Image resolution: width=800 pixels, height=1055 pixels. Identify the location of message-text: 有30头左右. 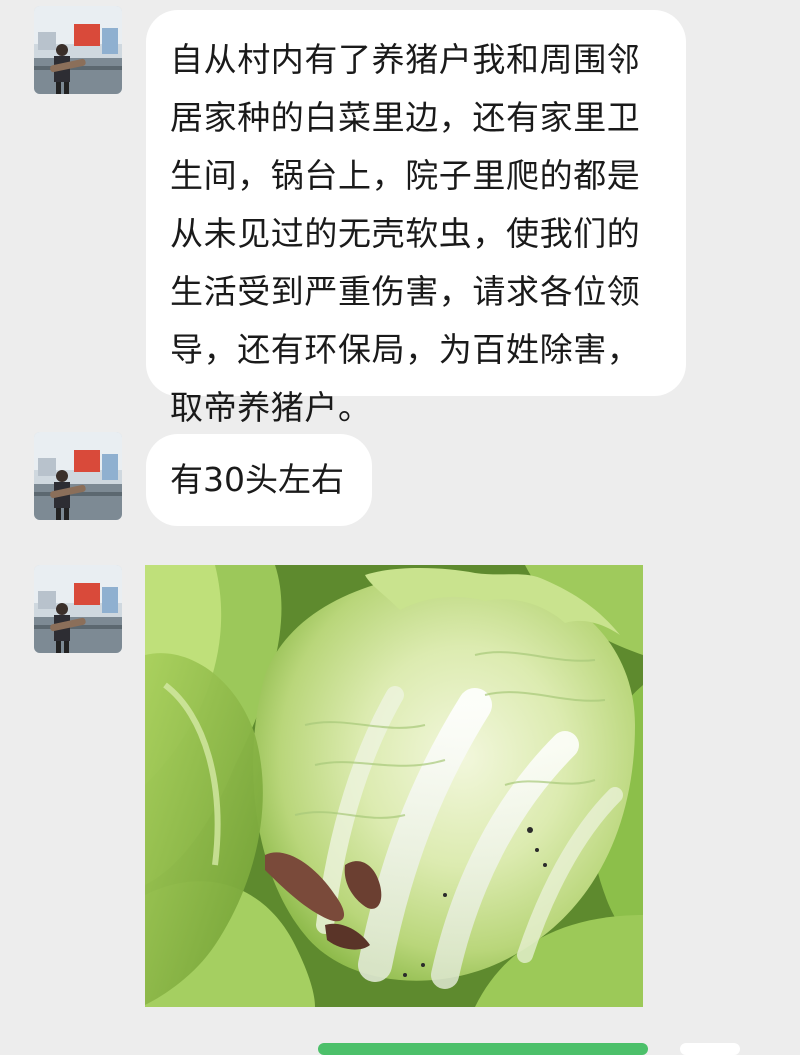
(257, 479).